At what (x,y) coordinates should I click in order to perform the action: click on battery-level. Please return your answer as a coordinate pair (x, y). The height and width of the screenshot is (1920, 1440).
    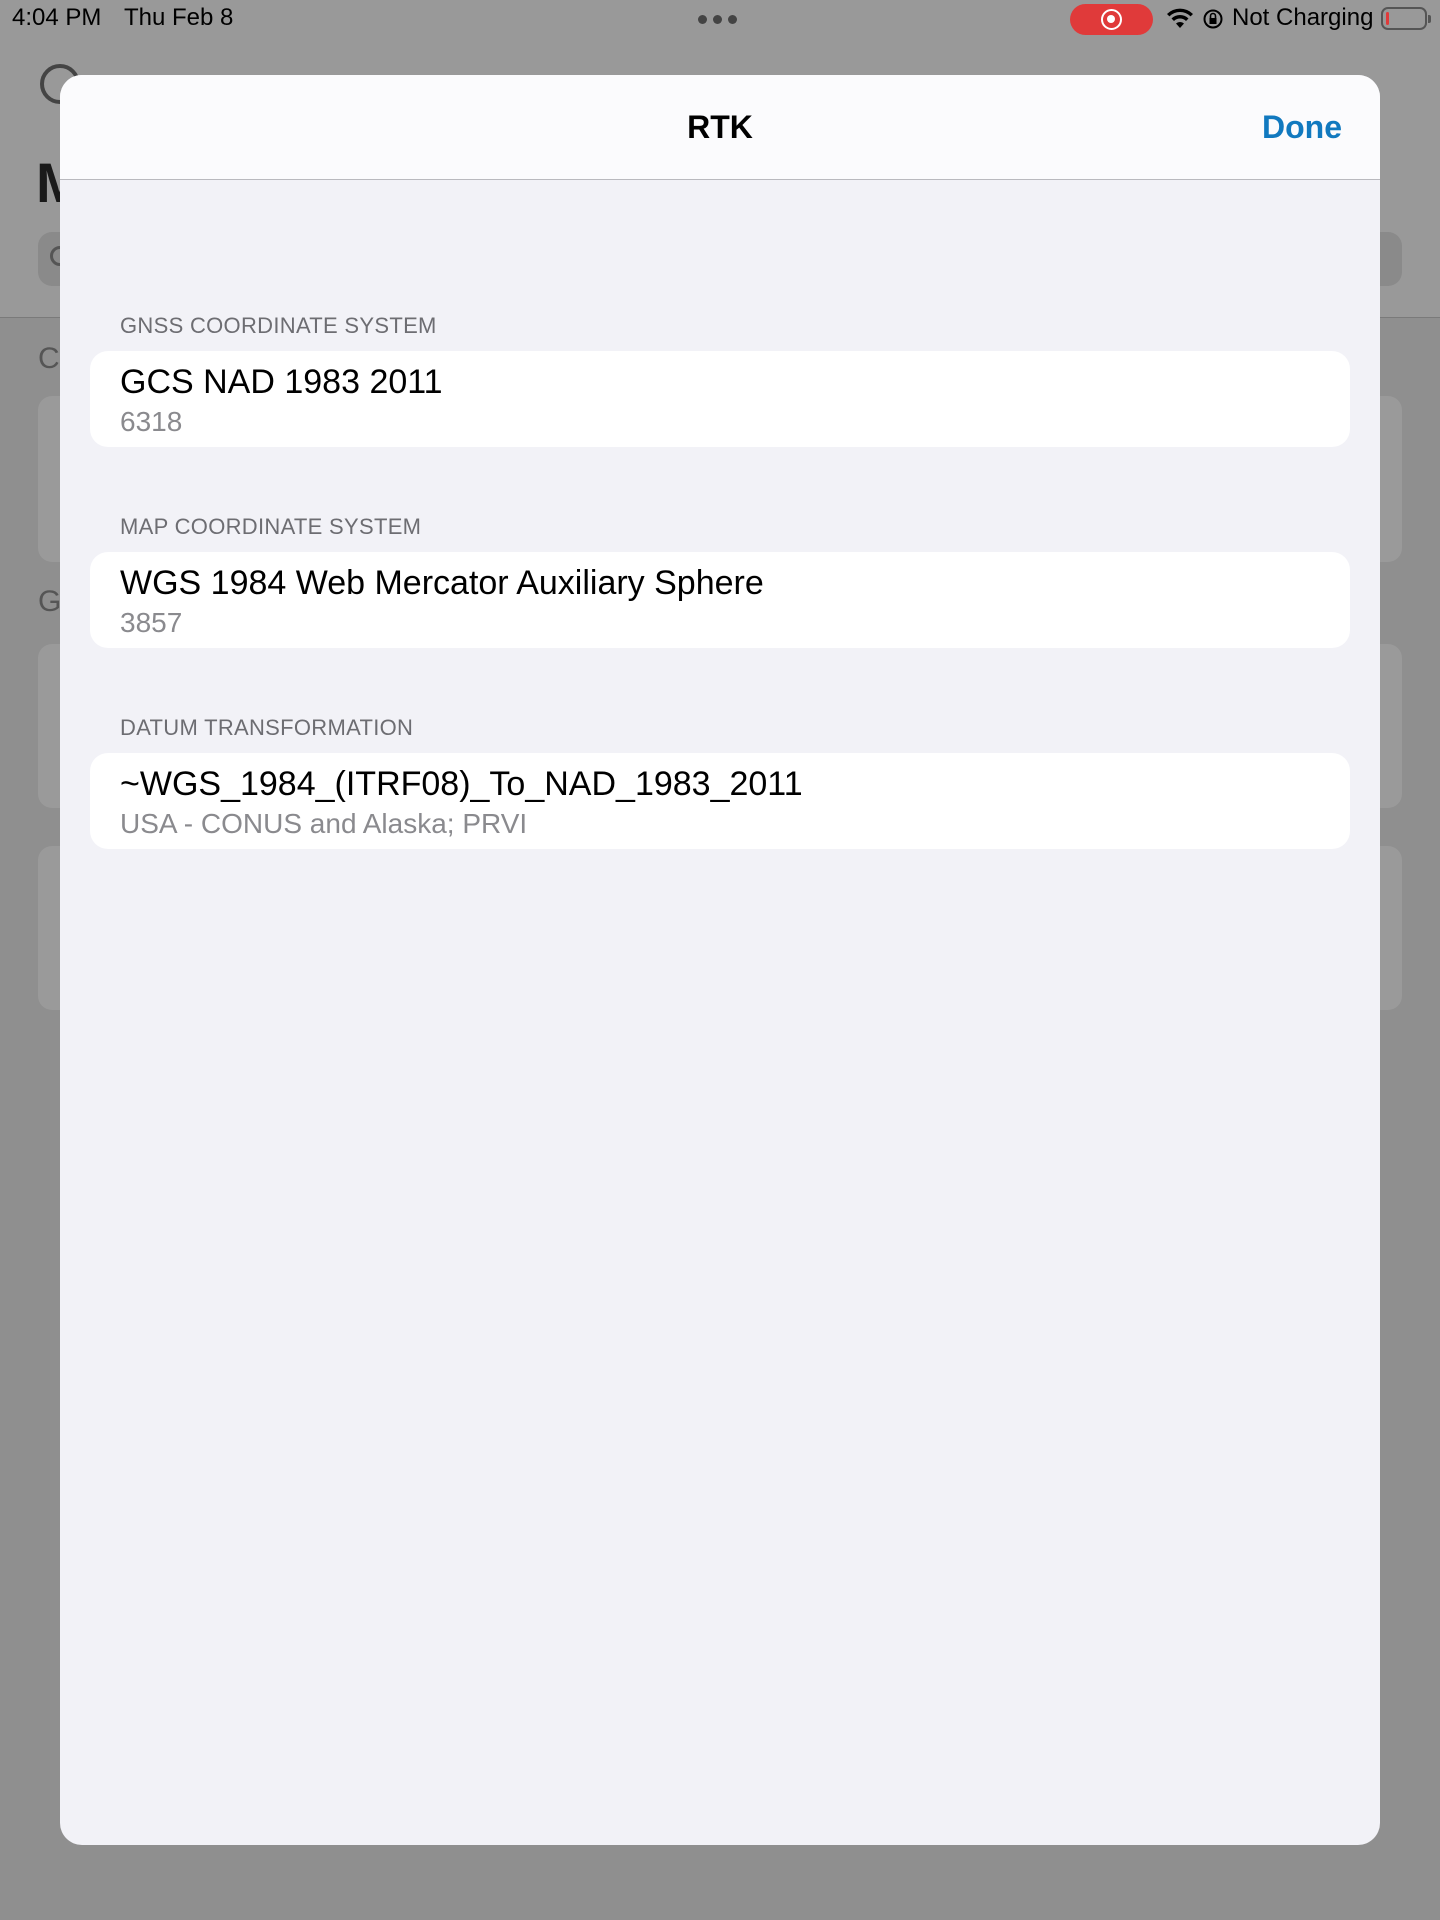
    Looking at the image, I should click on (1387, 18).